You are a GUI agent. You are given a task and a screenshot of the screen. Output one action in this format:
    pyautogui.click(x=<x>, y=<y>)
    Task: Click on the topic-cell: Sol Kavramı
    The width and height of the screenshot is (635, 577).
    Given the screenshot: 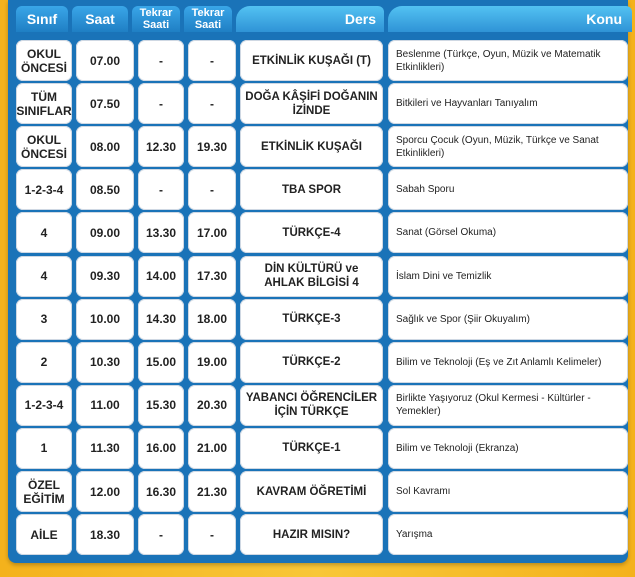 What is the action you would take?
    pyautogui.click(x=508, y=491)
    